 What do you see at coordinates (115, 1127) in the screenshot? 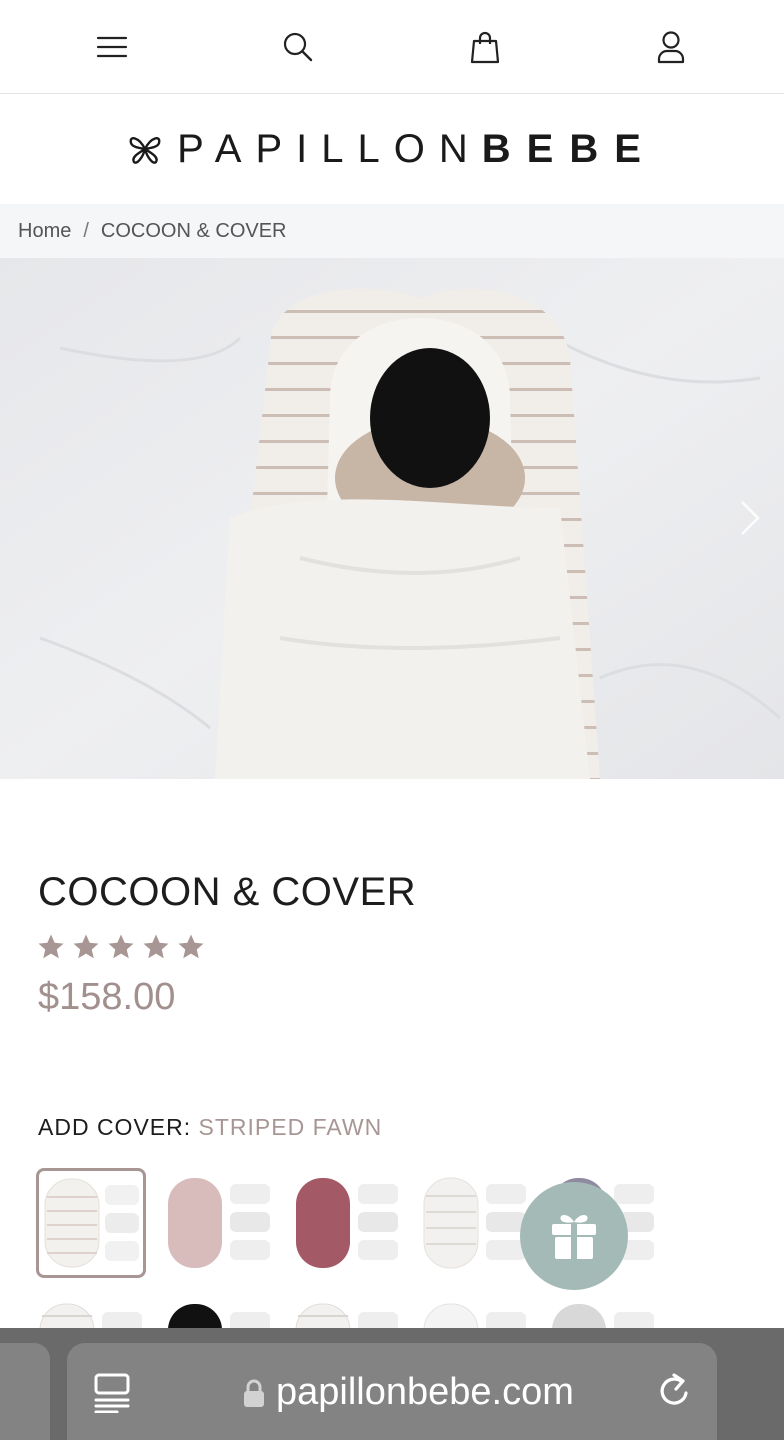
I see `add-cover-label-text: ADD COVER:` at bounding box center [115, 1127].